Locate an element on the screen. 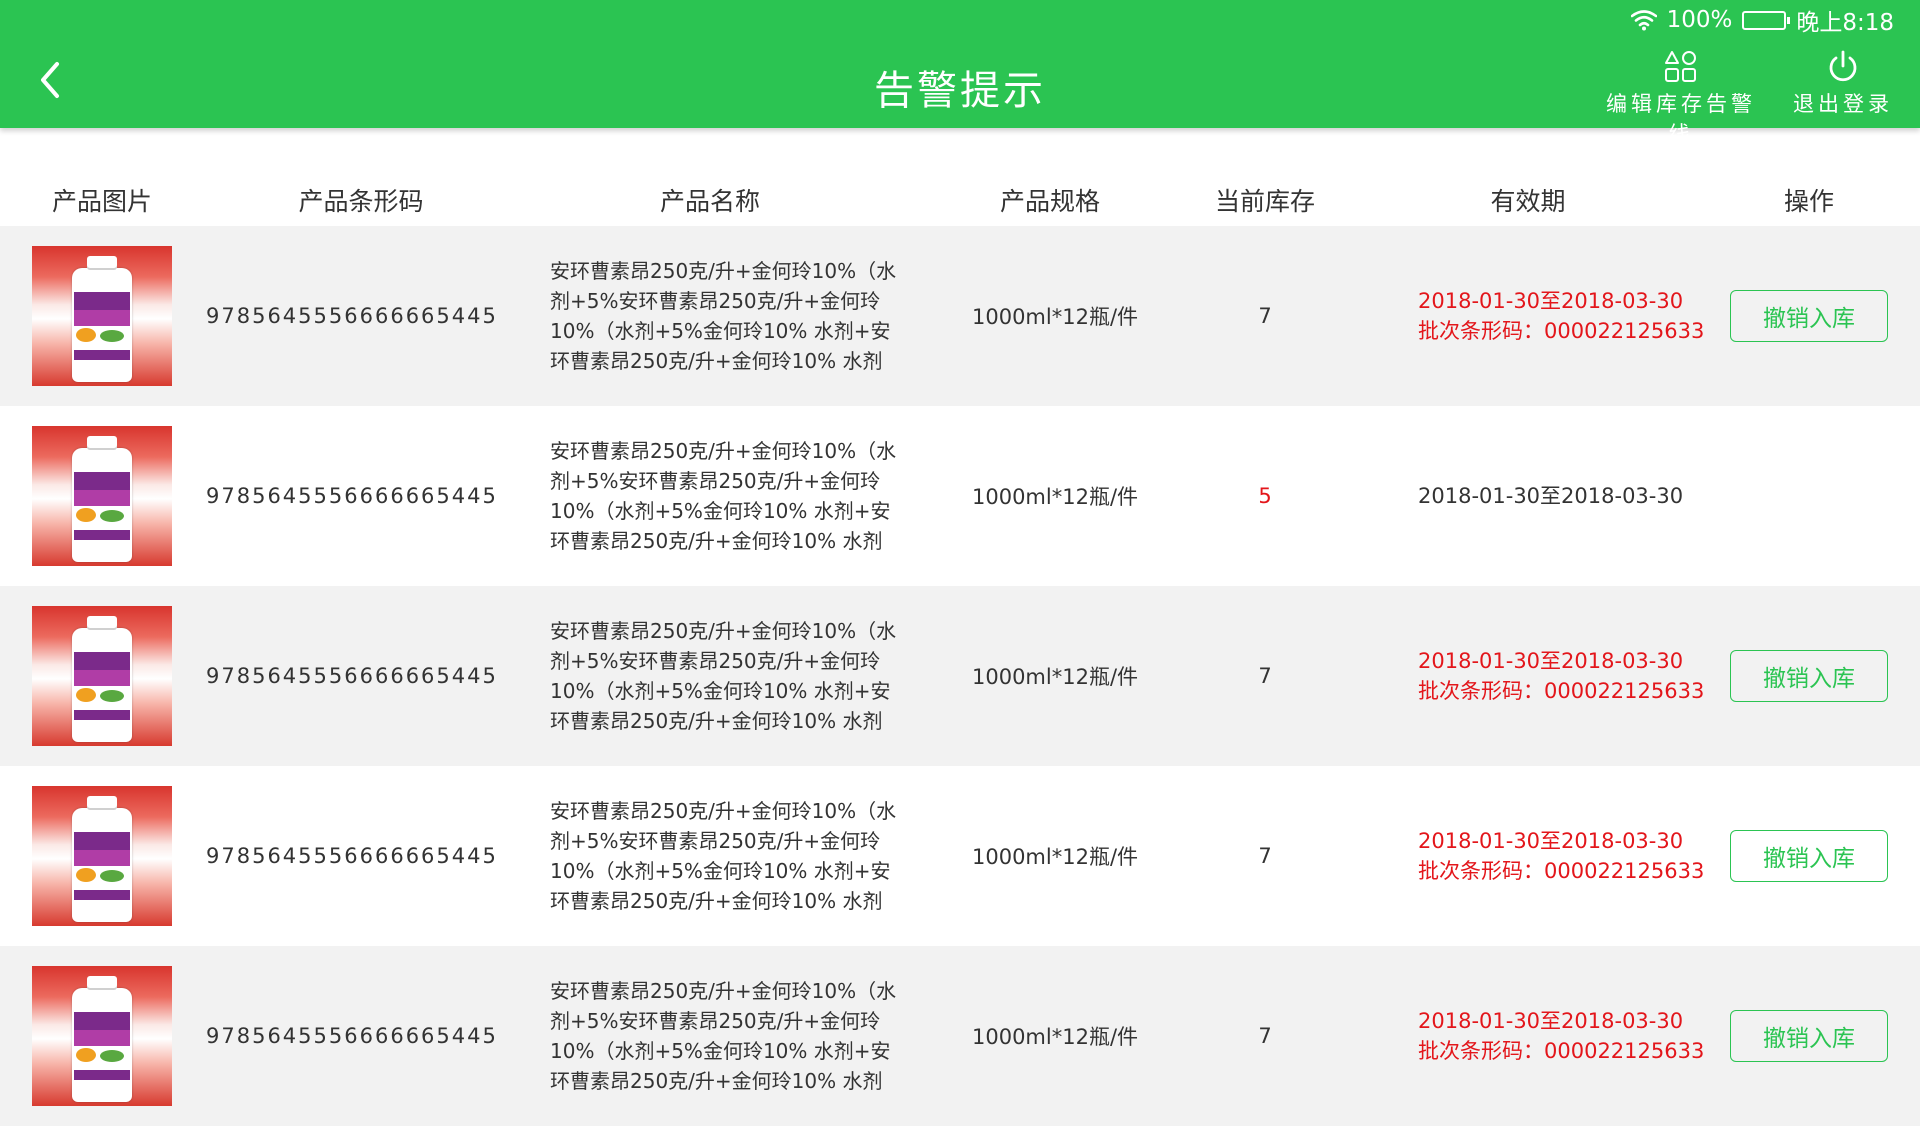 Image resolution: width=1920 pixels, height=1126 pixels. expiry-info: 2018-01-30至2018-03-30 is located at coordinates (1563, 496).